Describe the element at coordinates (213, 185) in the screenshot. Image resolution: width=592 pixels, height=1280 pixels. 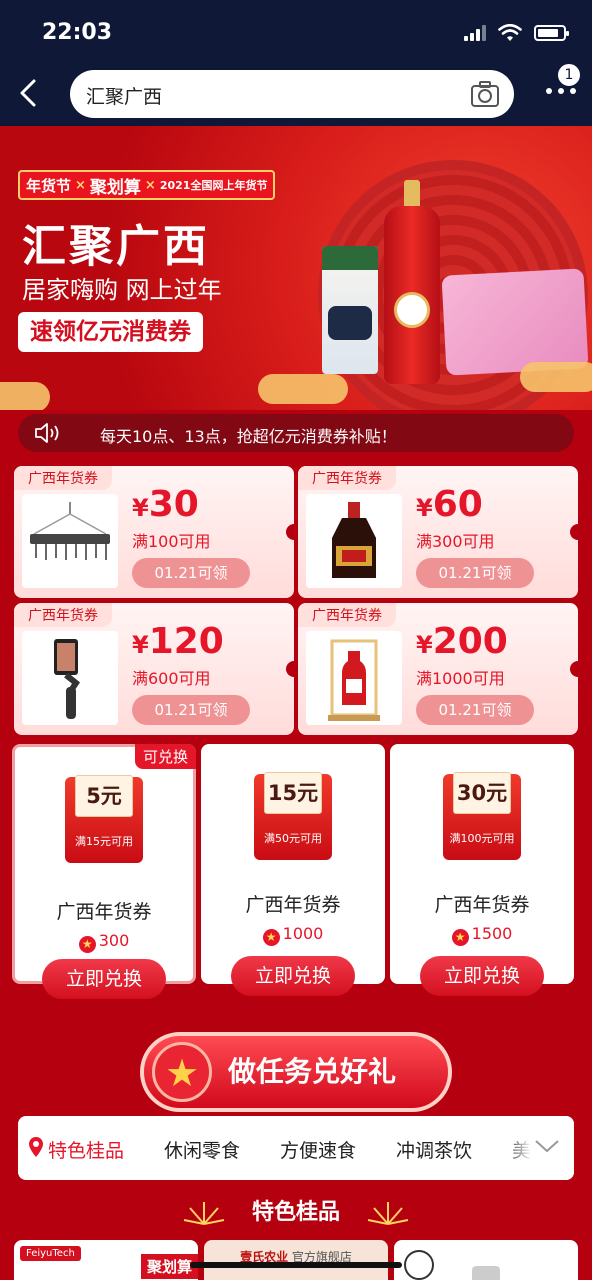
I see `tag-2021: 2021全国网上年货节` at that location.